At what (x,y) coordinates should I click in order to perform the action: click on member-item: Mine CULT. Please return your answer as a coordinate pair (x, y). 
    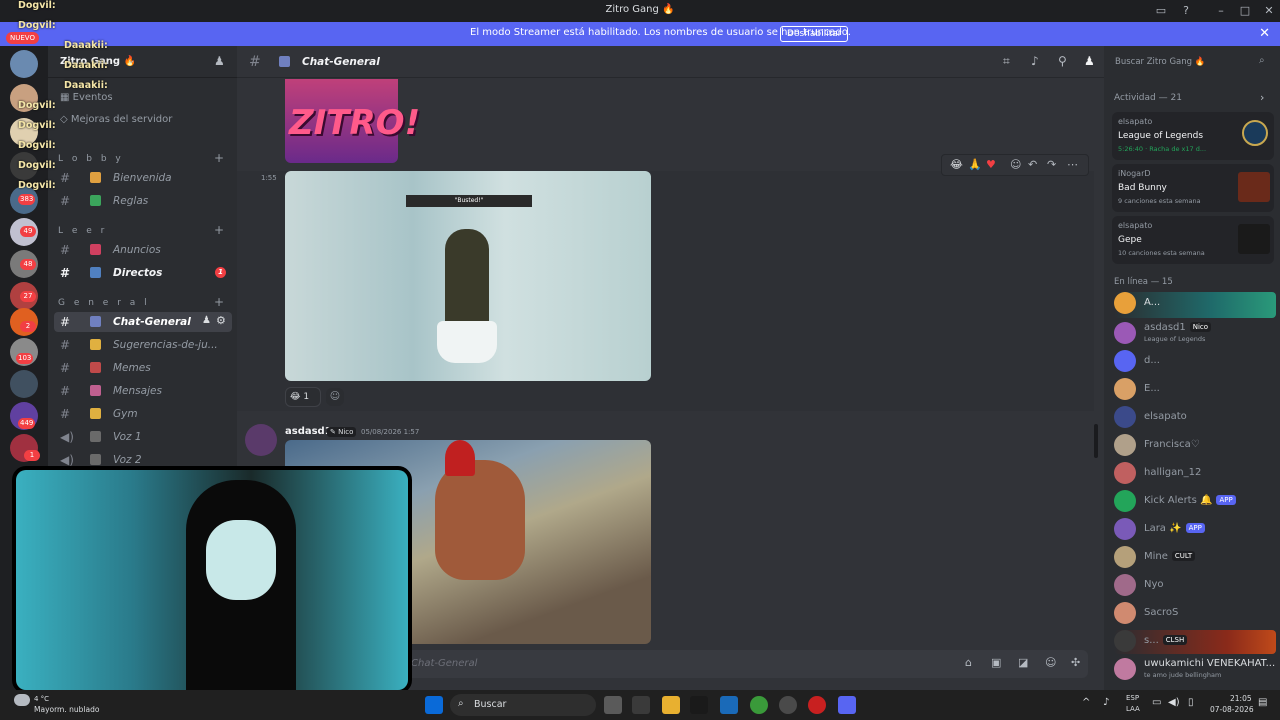
    Looking at the image, I should click on (1194, 558).